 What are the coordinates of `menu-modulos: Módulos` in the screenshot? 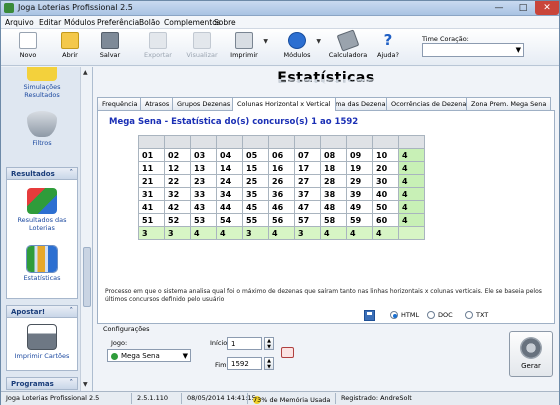 It's located at (79, 22).